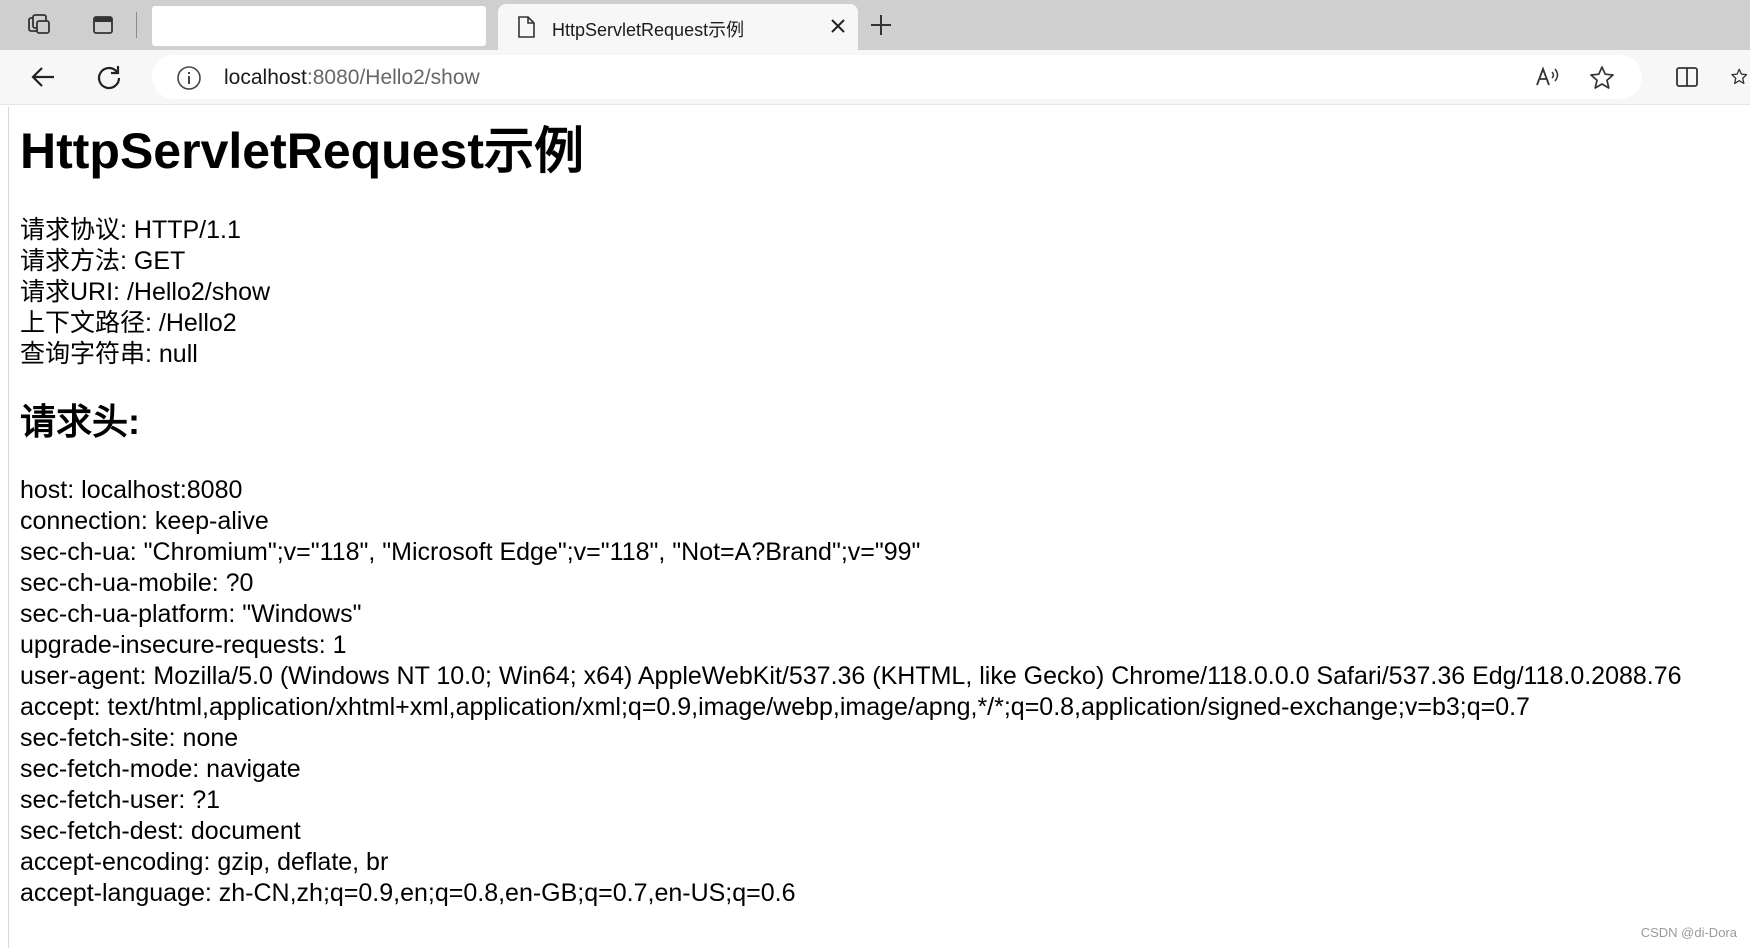  I want to click on url-text: localhost:8080/Hello2/show, so click(352, 78).